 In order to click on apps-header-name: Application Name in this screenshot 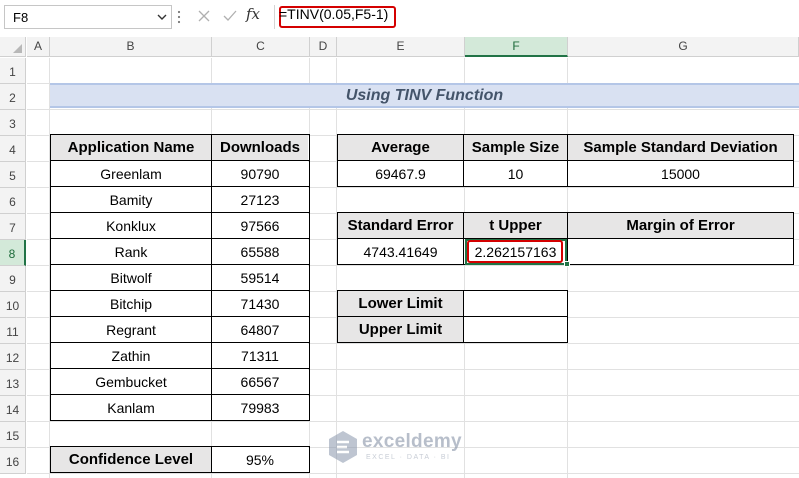, I will do `click(131, 147)`.